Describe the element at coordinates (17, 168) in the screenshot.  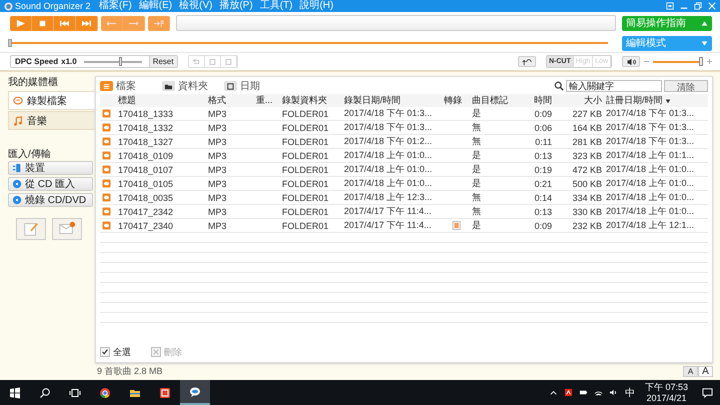
I see `device-icon` at that location.